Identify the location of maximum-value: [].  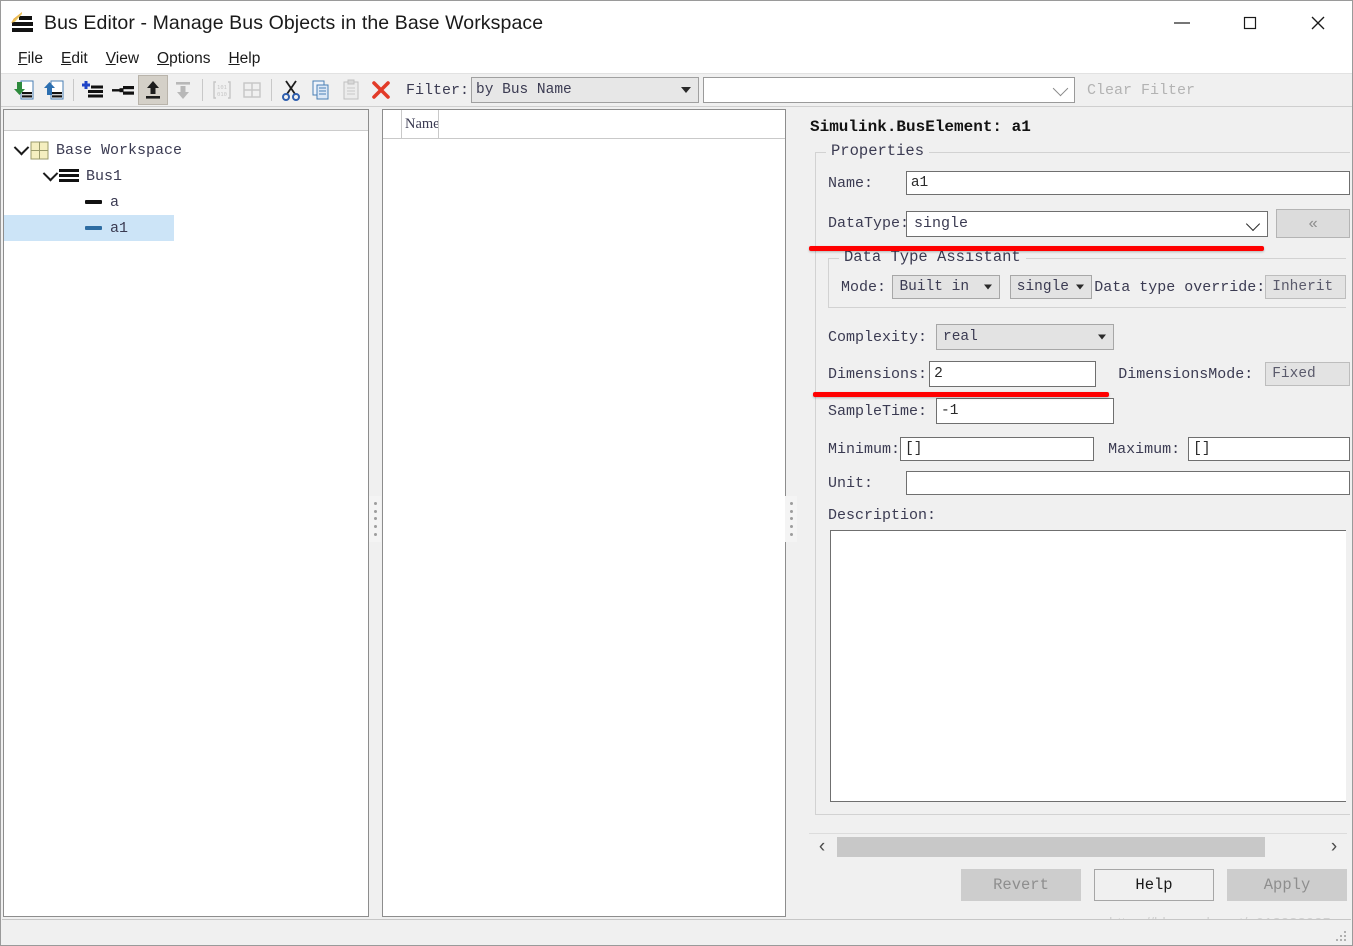
(1202, 449).